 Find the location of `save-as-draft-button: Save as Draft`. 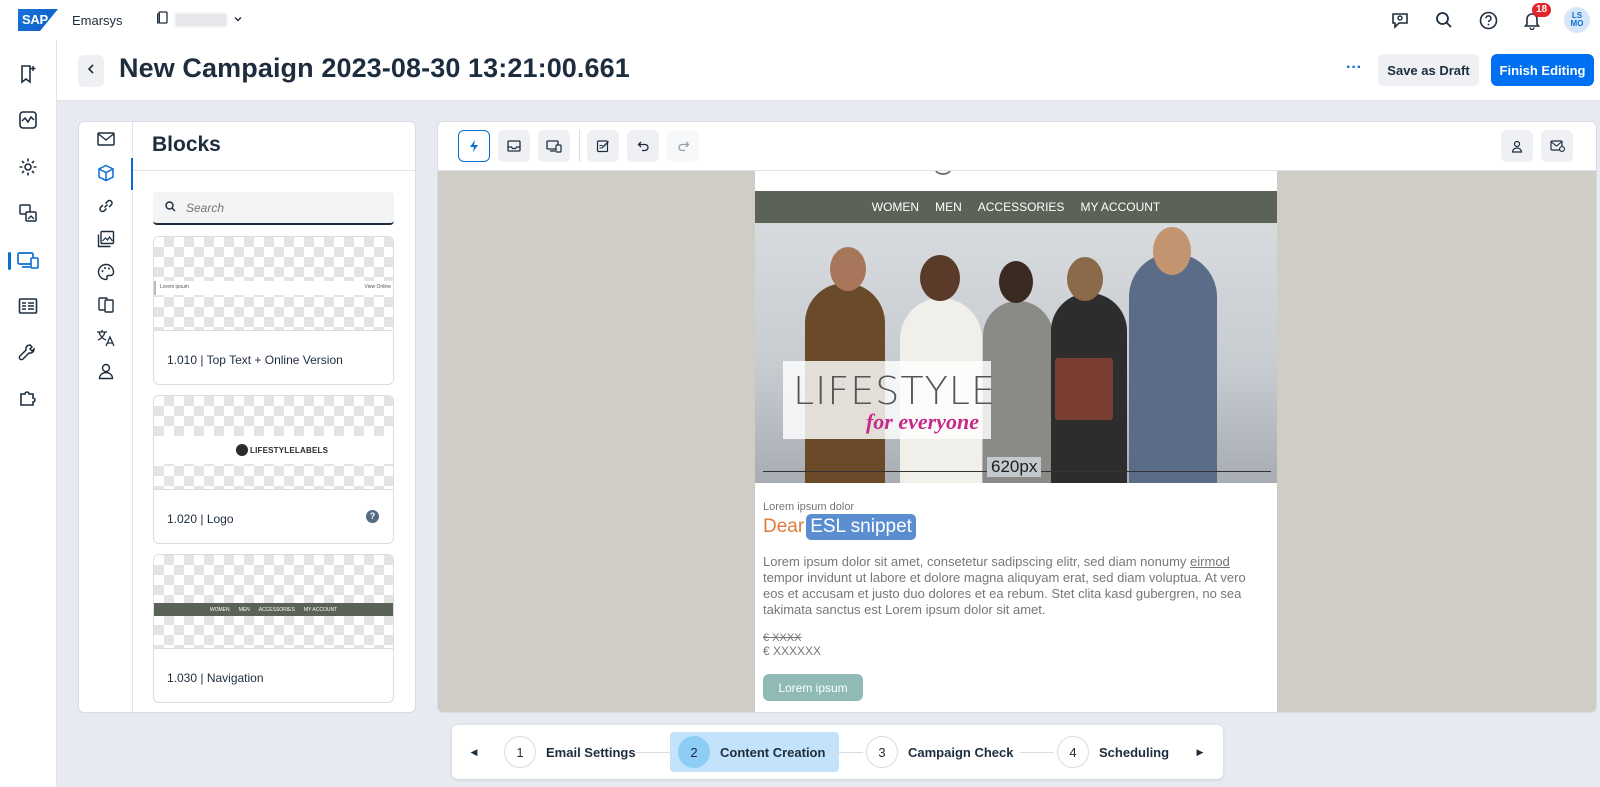

save-as-draft-button: Save as Draft is located at coordinates (1428, 70).